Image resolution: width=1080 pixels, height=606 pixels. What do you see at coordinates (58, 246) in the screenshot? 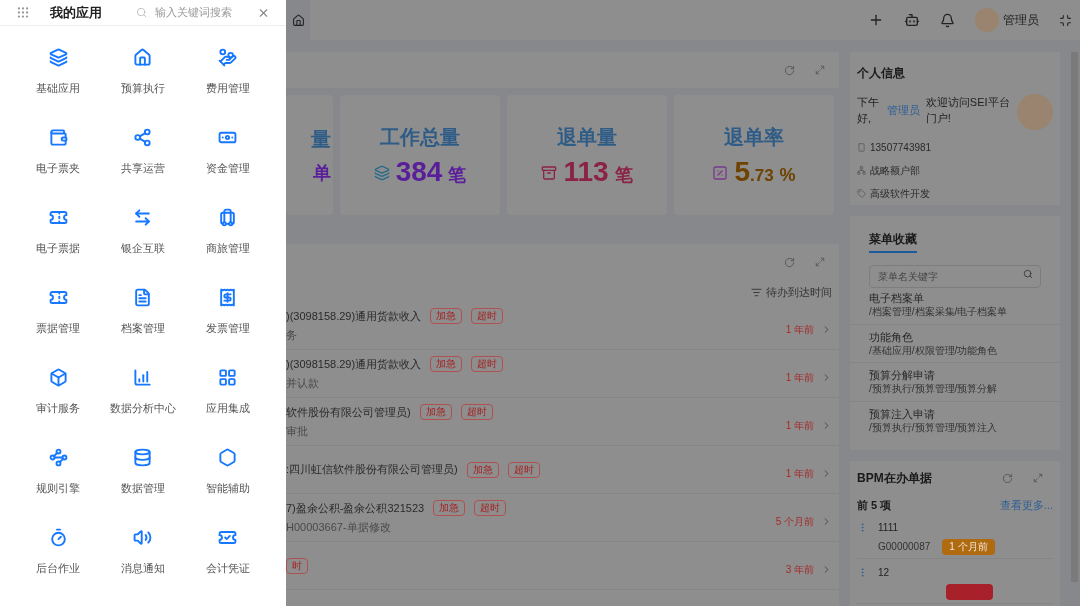
I see `app-tile: 电子票据` at bounding box center [58, 246].